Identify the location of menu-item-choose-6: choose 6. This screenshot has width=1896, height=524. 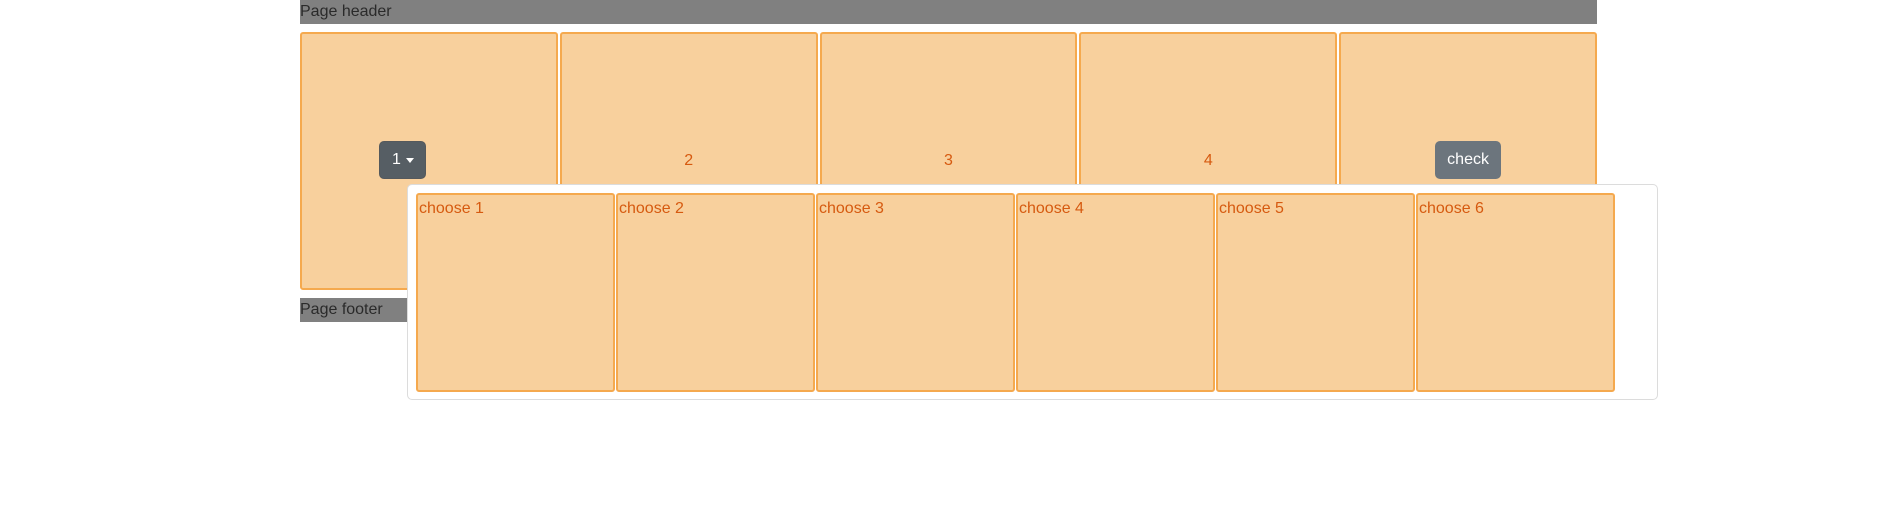
(1515, 292).